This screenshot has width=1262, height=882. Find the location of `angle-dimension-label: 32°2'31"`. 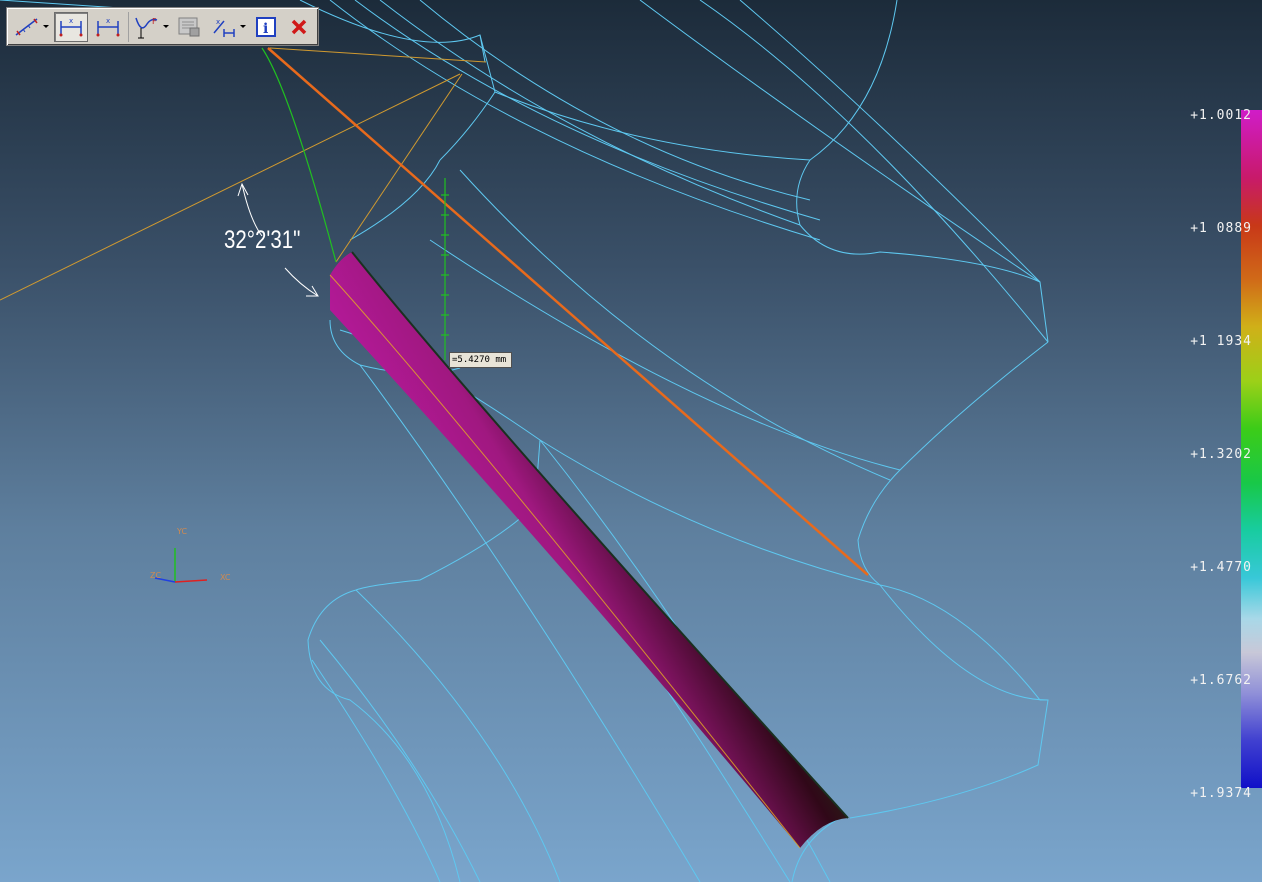

angle-dimension-label: 32°2'31" is located at coordinates (262, 240).